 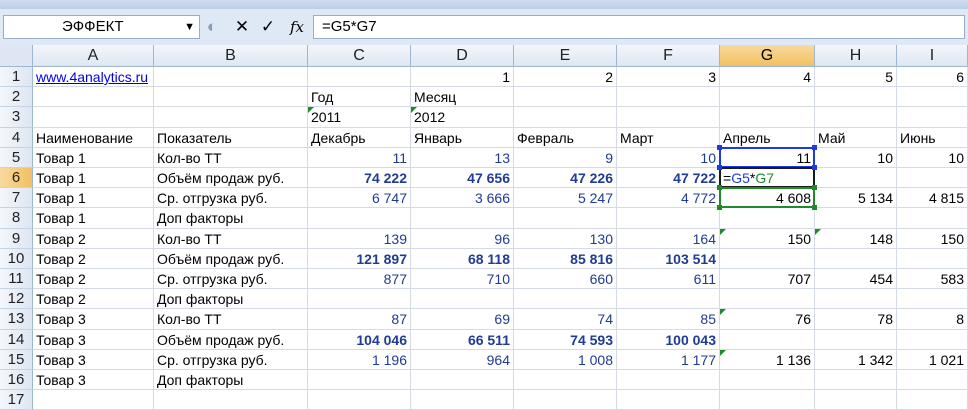 I want to click on cell-g12, so click(x=767, y=299).